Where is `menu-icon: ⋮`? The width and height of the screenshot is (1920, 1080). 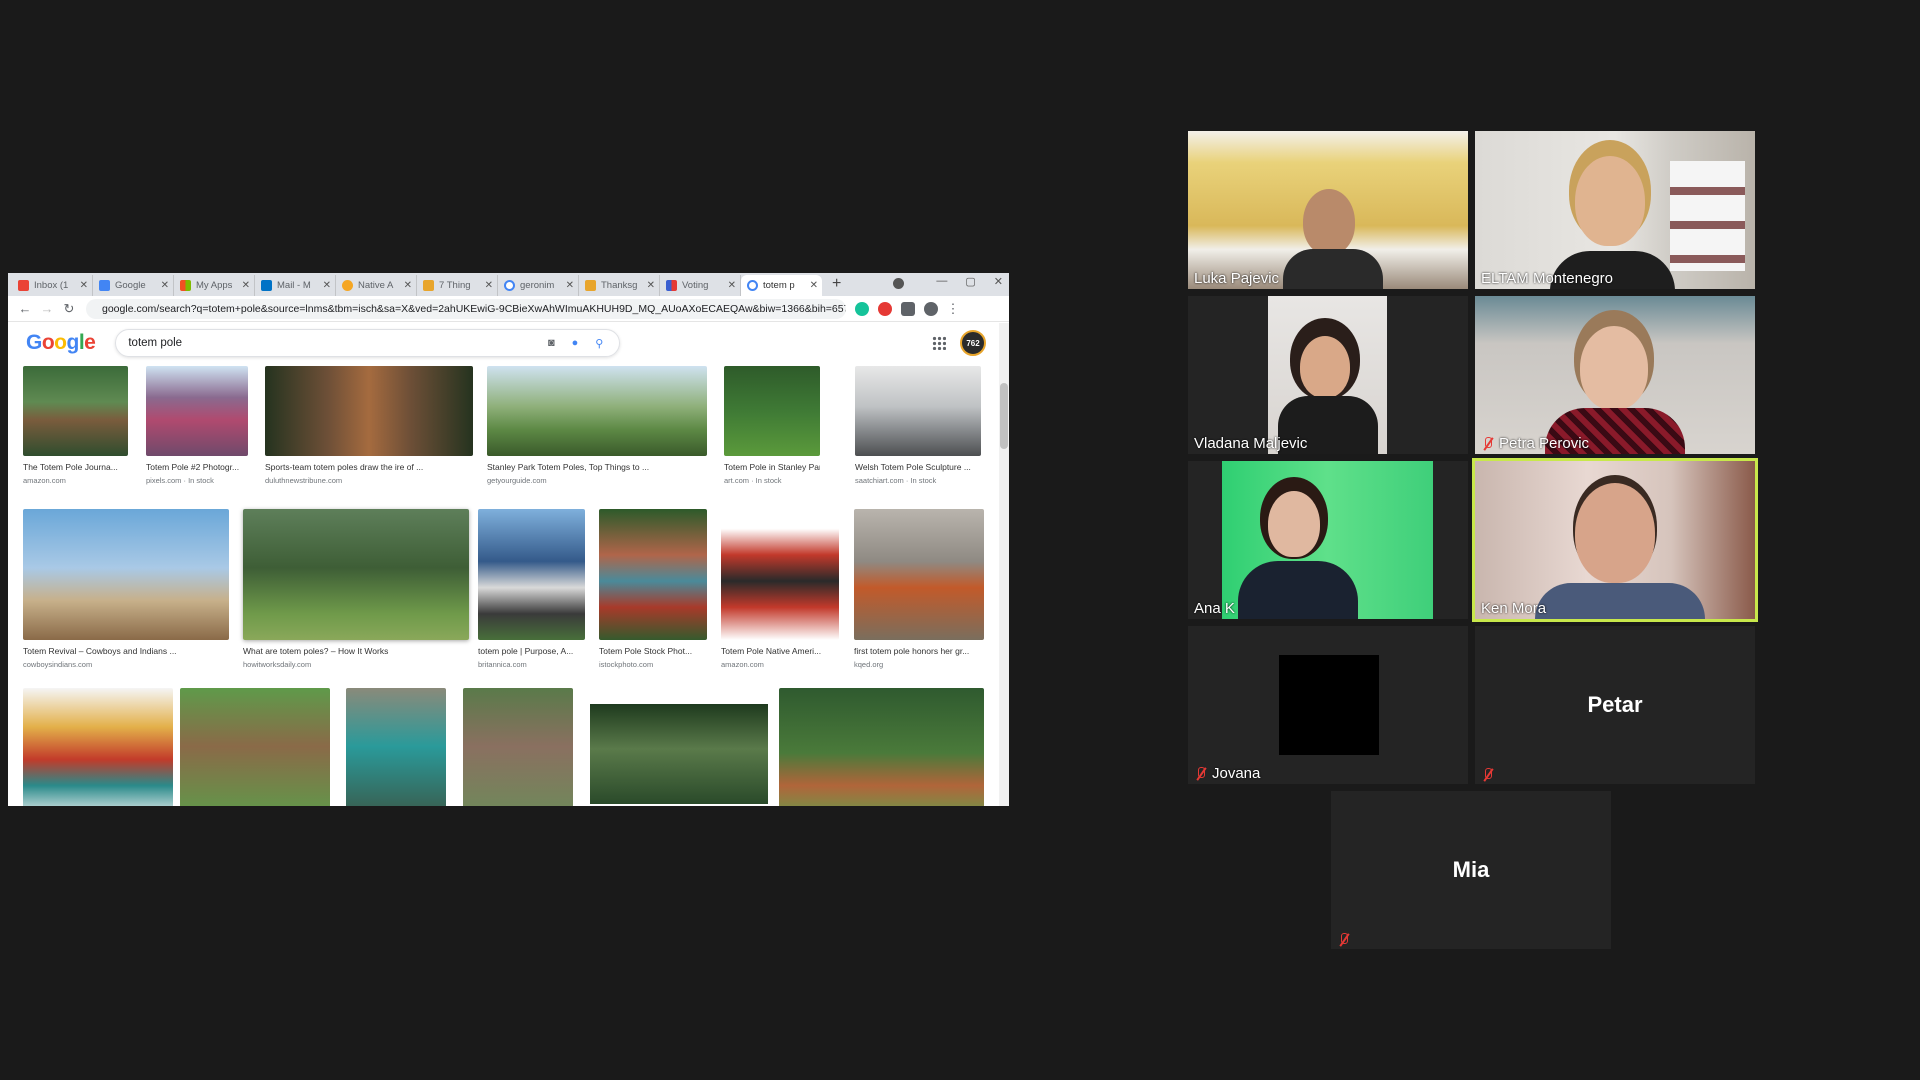 menu-icon: ⋮ is located at coordinates (953, 309).